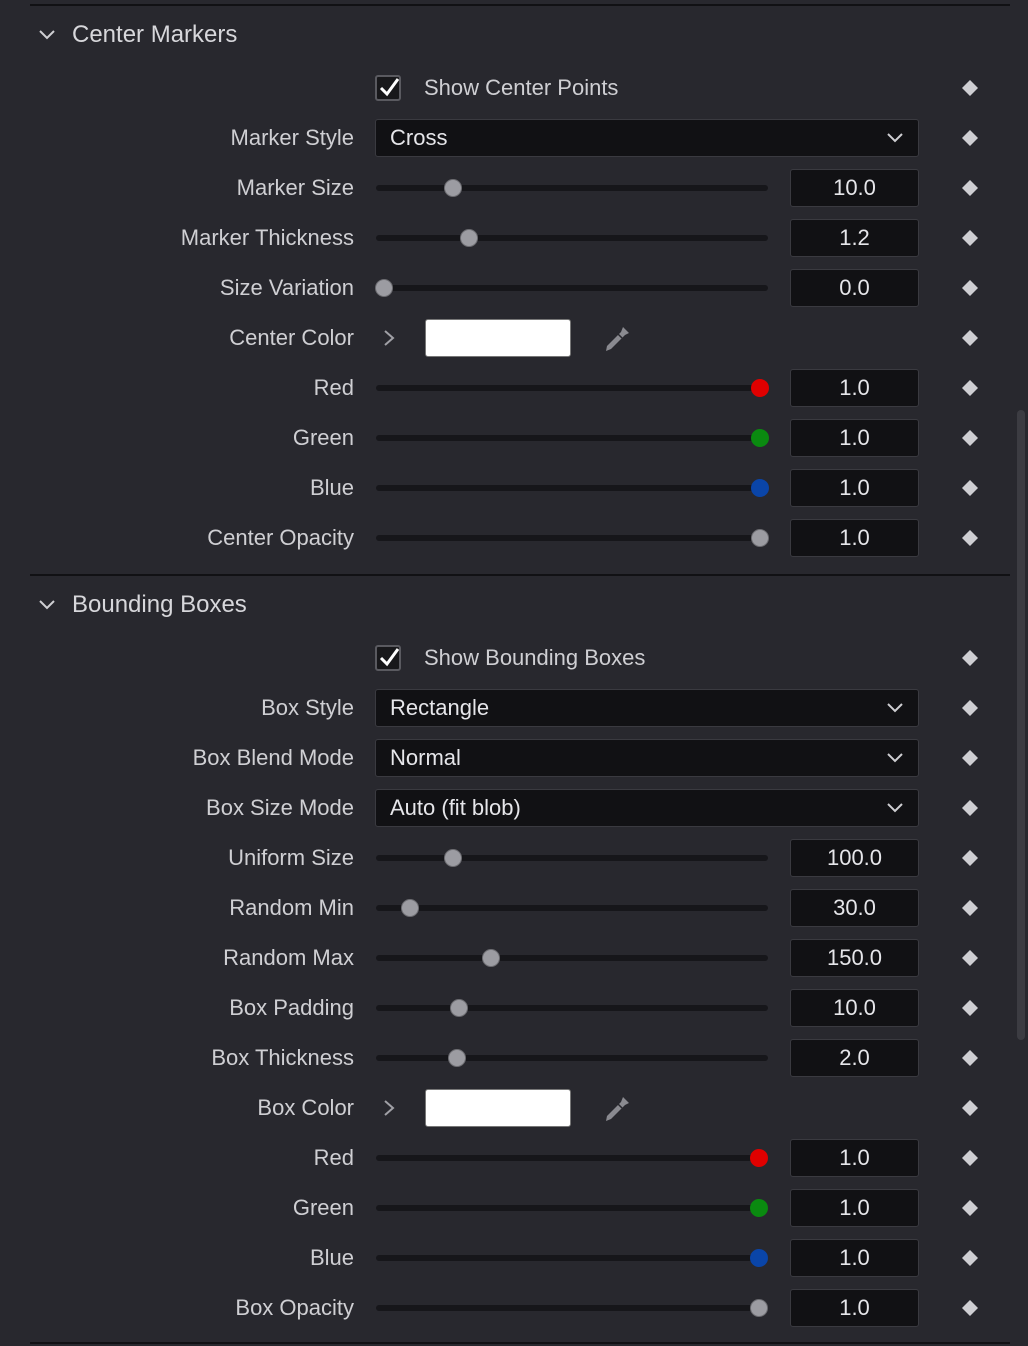 Image resolution: width=1028 pixels, height=1346 pixels. What do you see at coordinates (573, 538) in the screenshot?
I see `center-opacity-slider` at bounding box center [573, 538].